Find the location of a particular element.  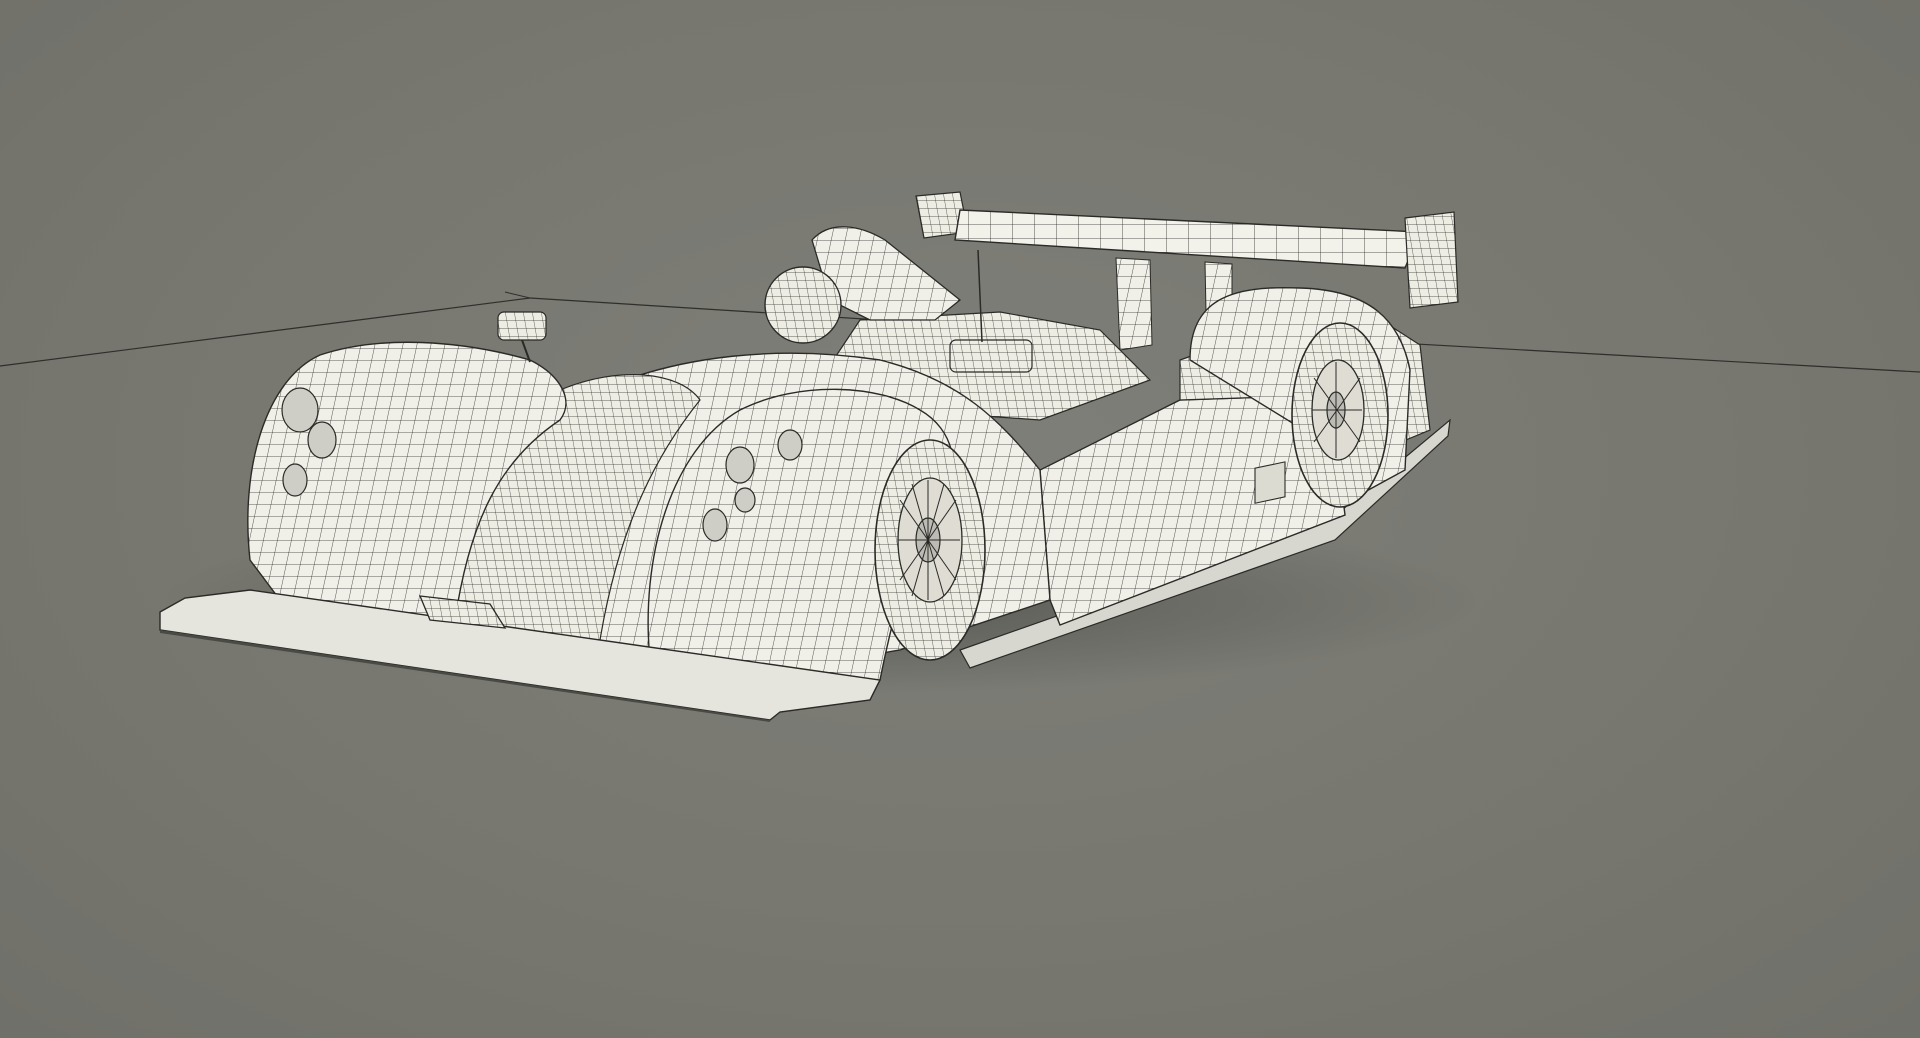

side-vent is located at coordinates (1270, 482).